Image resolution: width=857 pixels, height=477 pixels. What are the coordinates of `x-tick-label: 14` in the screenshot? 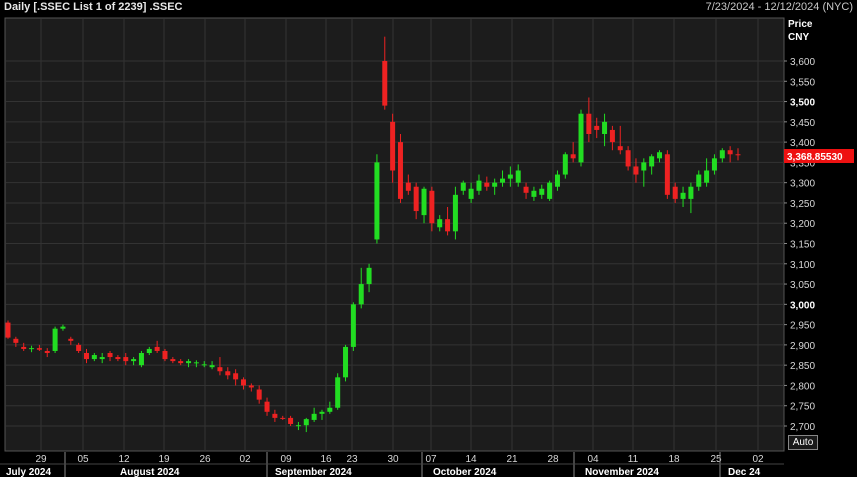 It's located at (471, 459).